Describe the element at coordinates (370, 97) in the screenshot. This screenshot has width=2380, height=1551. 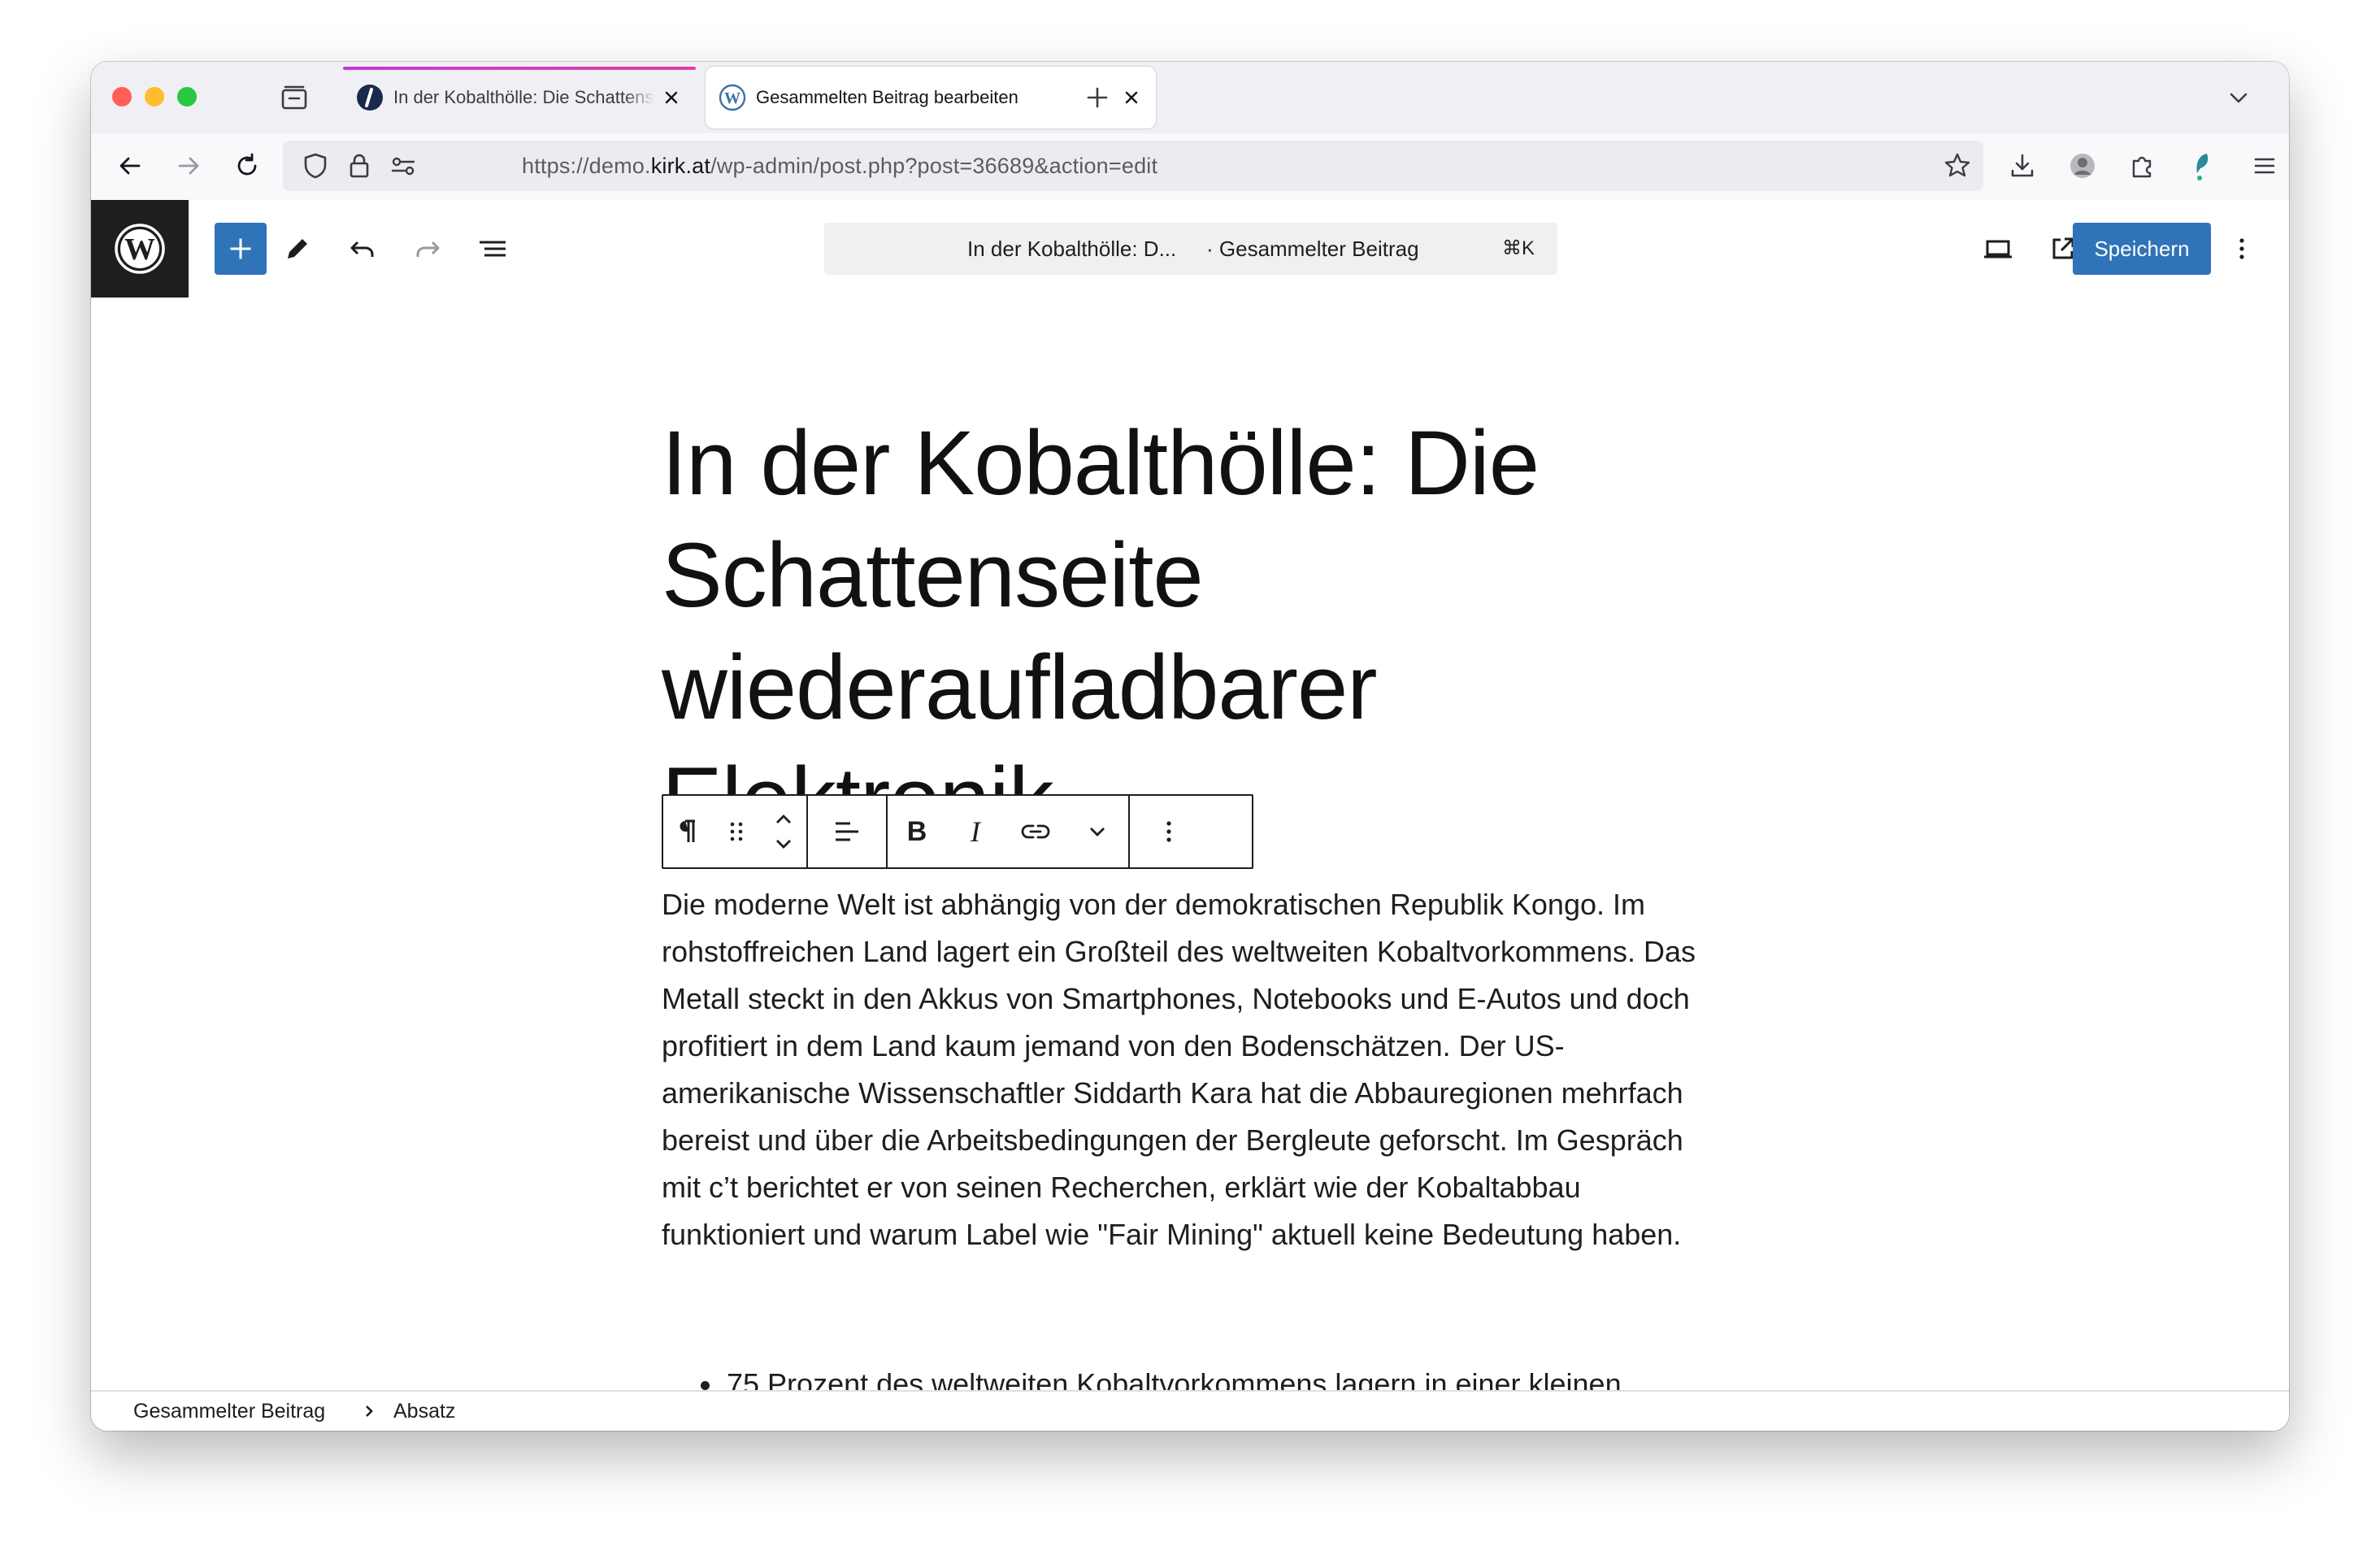
I see `heise-icon` at that location.